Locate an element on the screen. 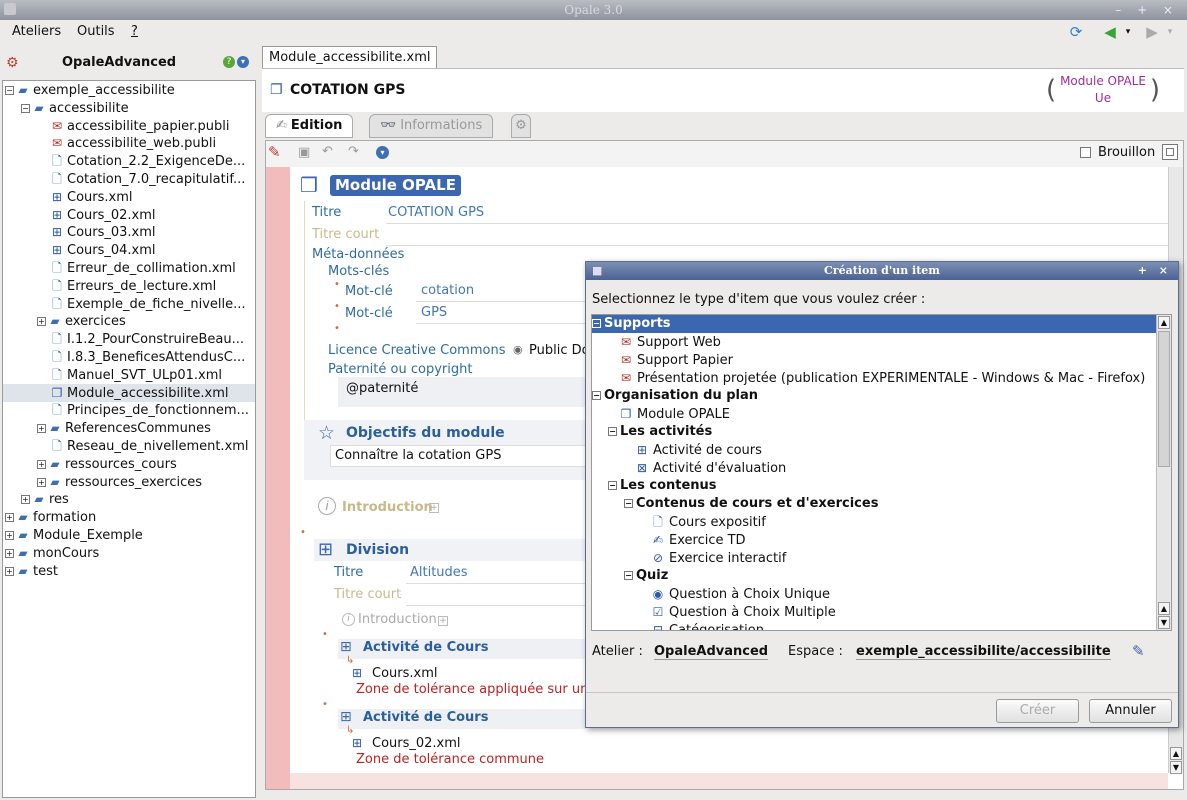 Image resolution: width=1187 pixels, height=800 pixels. tree-item: − ▰ accessibilite is located at coordinates (129, 108).